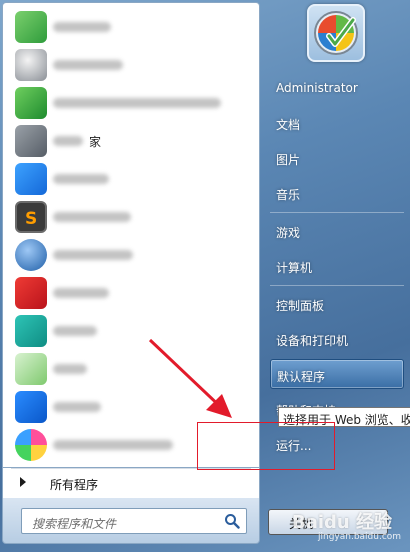 The image size is (410, 552). Describe the element at coordinates (360, 537) in the screenshot. I see `watermark-url: jingyan.baidu.com` at that location.